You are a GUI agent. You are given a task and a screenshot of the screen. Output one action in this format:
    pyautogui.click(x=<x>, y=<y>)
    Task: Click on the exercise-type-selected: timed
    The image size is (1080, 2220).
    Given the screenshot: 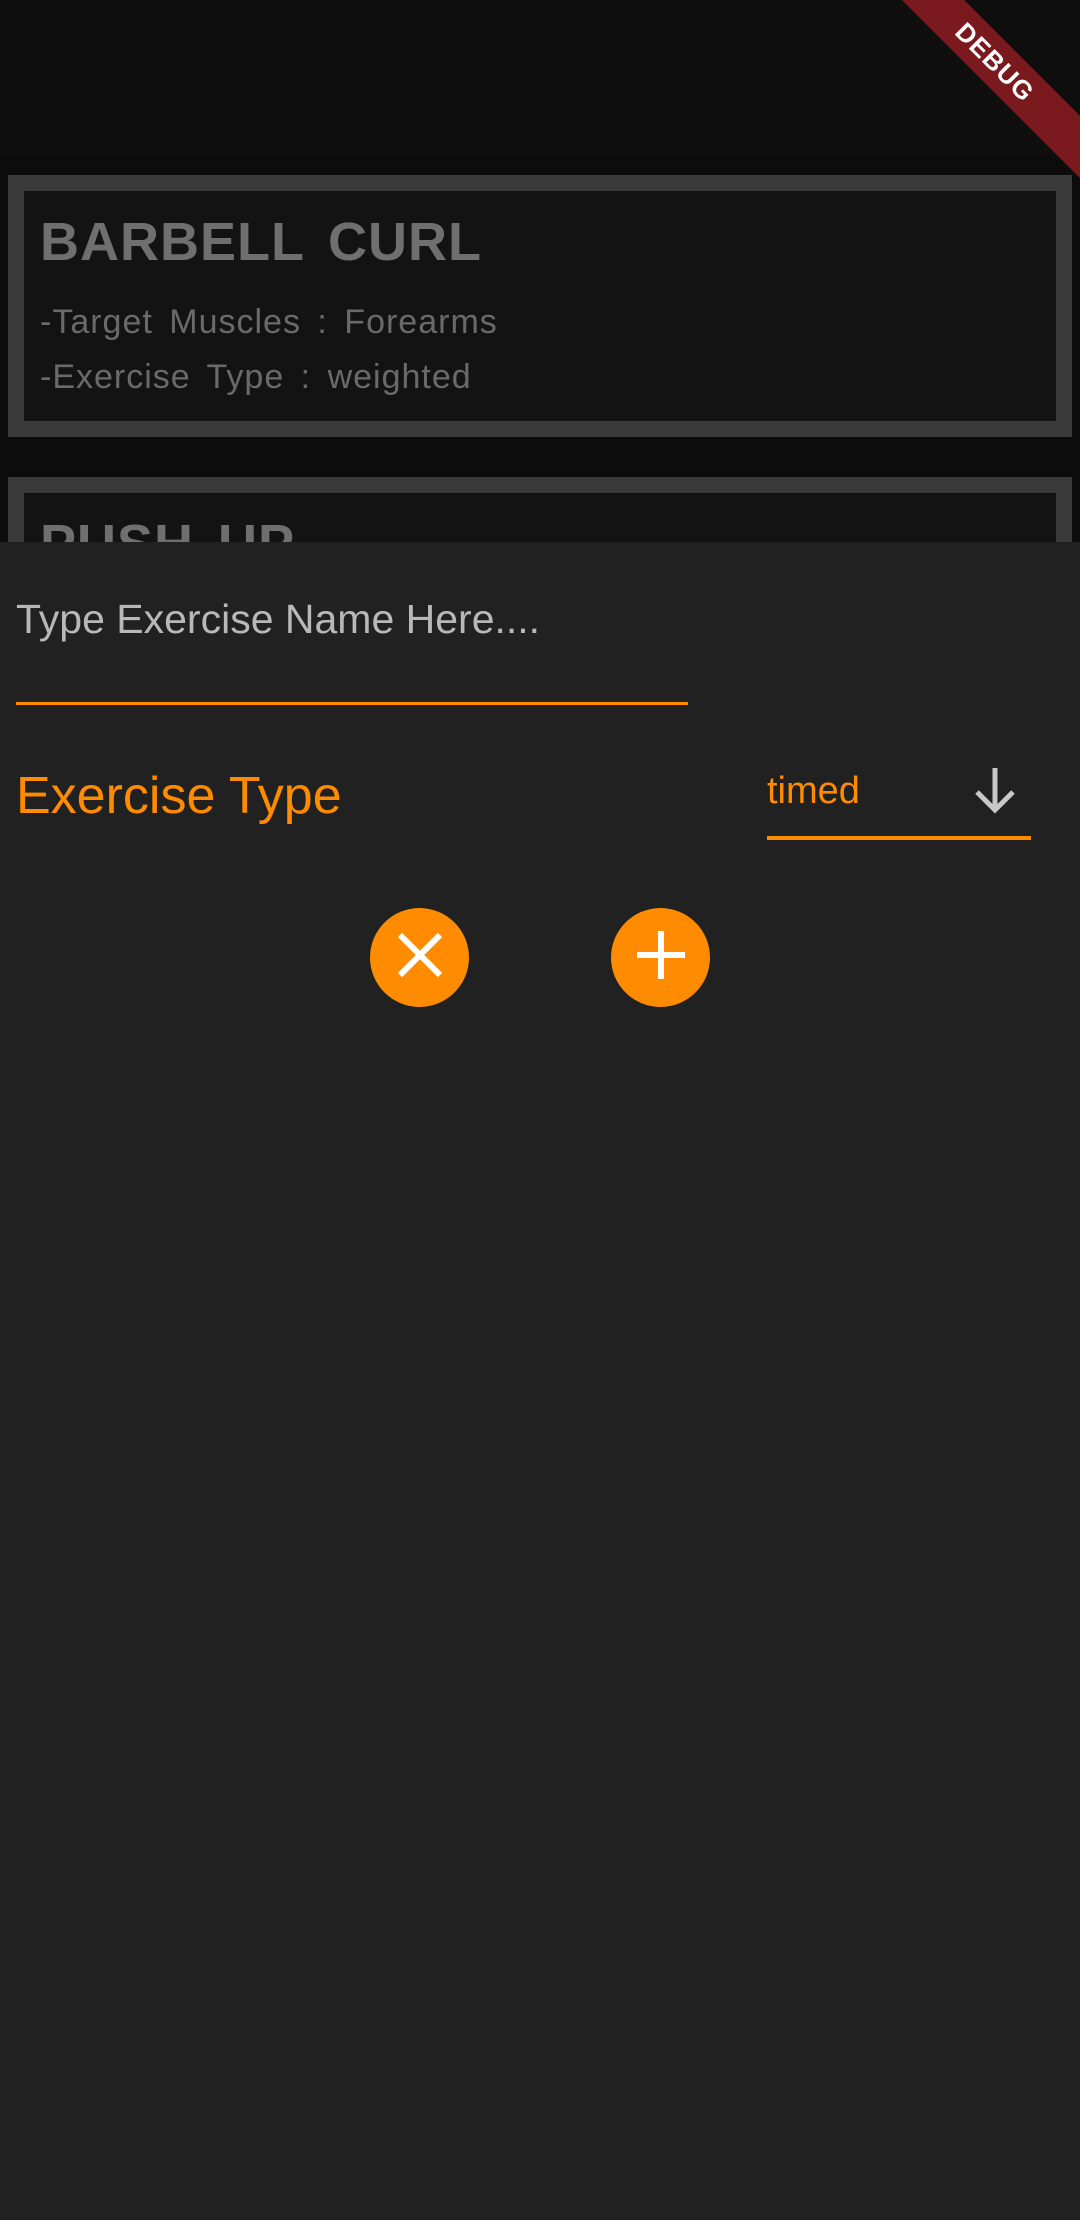 What is the action you would take?
    pyautogui.click(x=813, y=791)
    